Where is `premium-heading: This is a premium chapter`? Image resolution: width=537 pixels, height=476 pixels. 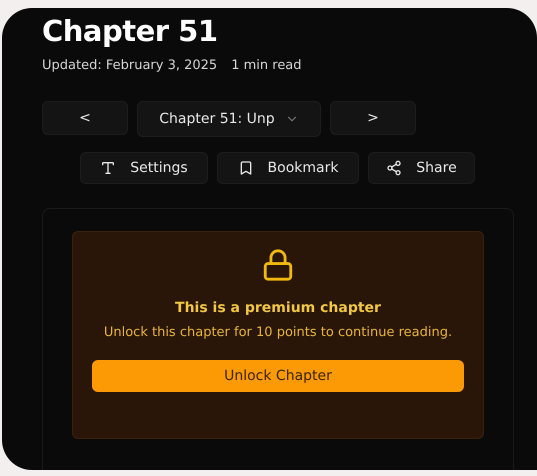
premium-heading: This is a premium chapter is located at coordinates (278, 308).